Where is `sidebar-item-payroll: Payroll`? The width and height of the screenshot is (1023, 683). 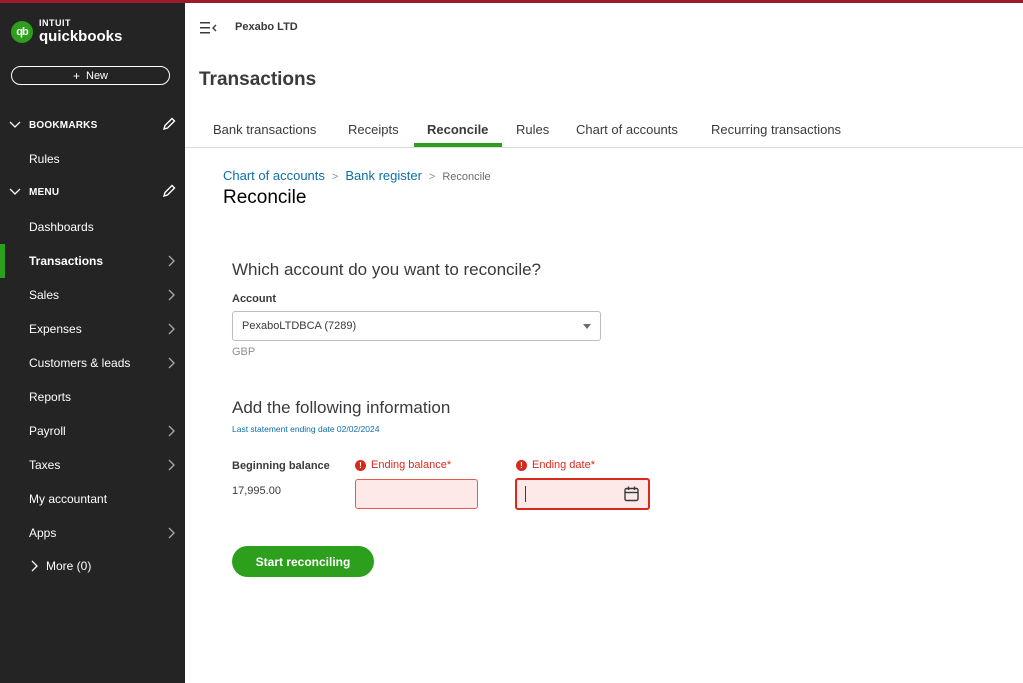
sidebar-item-payroll: Payroll is located at coordinates (92, 431).